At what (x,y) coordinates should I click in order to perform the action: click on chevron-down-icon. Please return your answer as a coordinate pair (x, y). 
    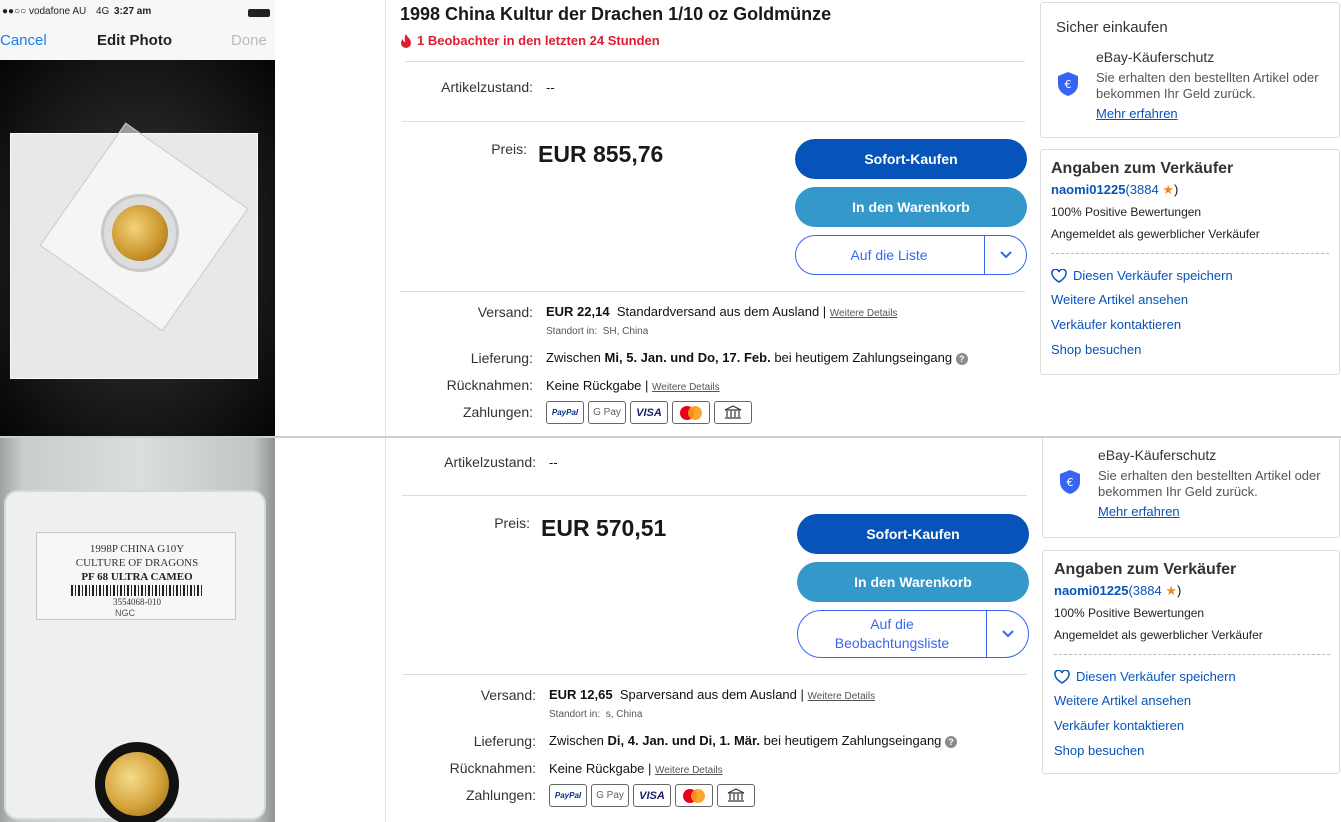
    Looking at the image, I should click on (1005, 255).